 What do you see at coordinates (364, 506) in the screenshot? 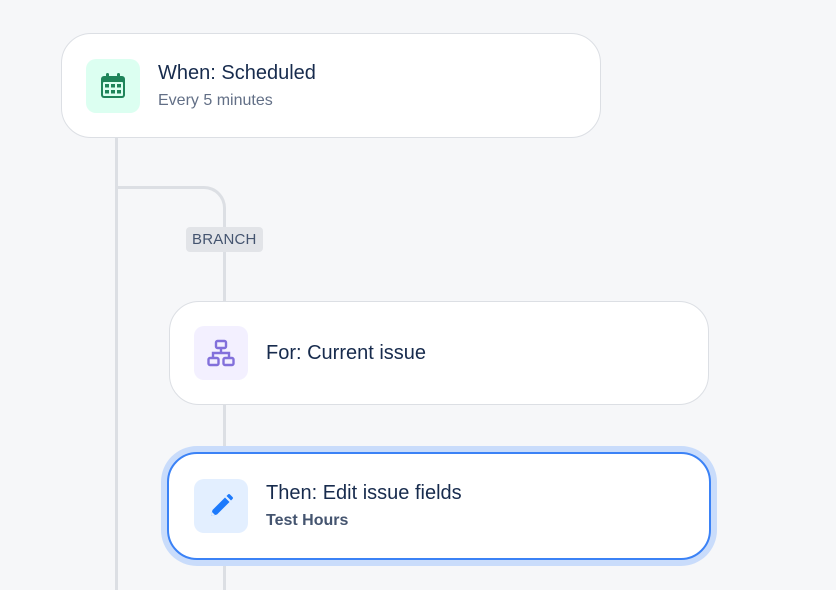
I see `action-text: Then: Edit issue fields Test Hours` at bounding box center [364, 506].